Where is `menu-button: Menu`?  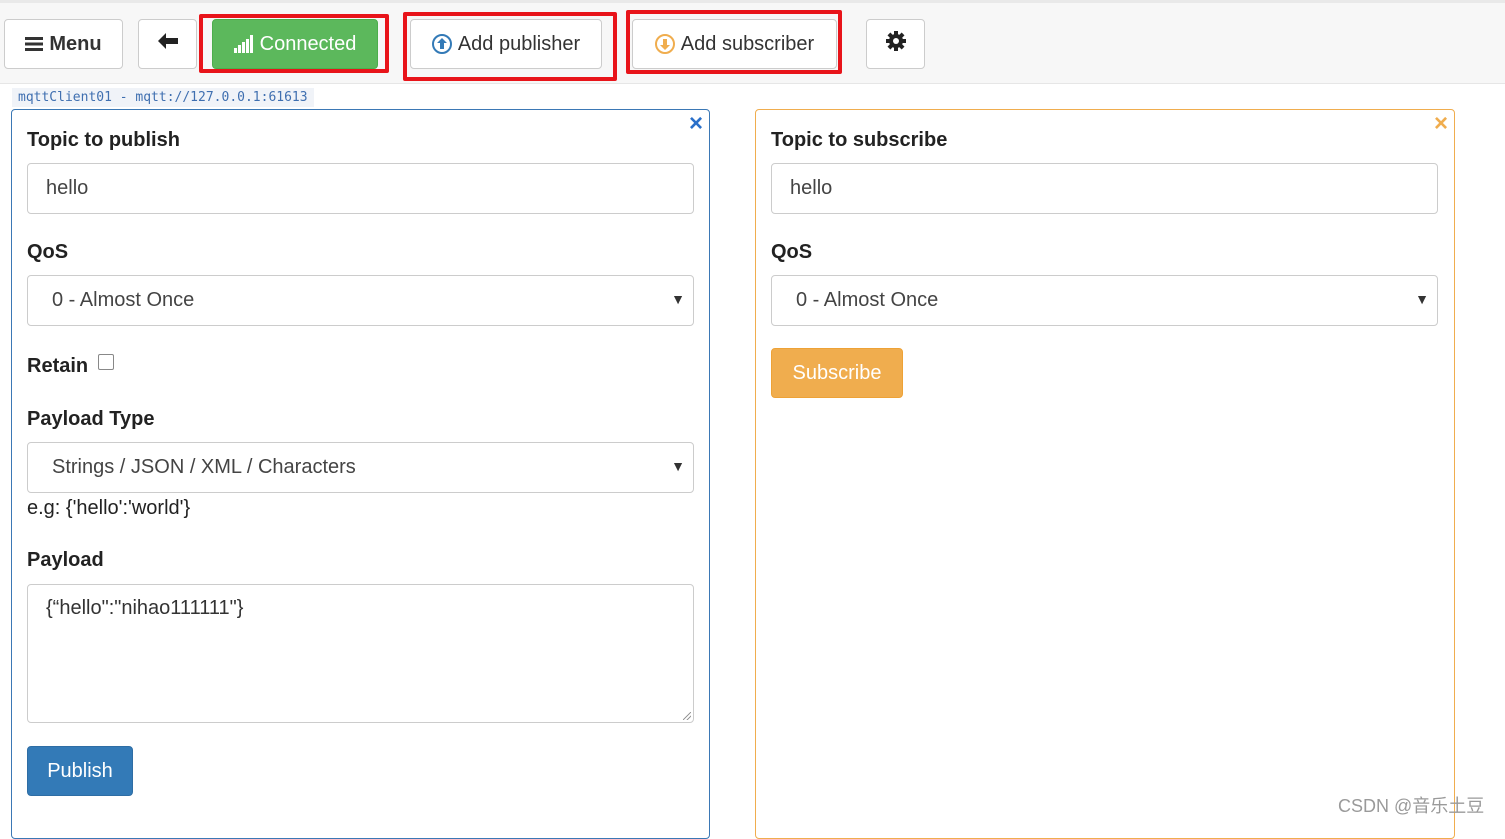 menu-button: Menu is located at coordinates (63, 44).